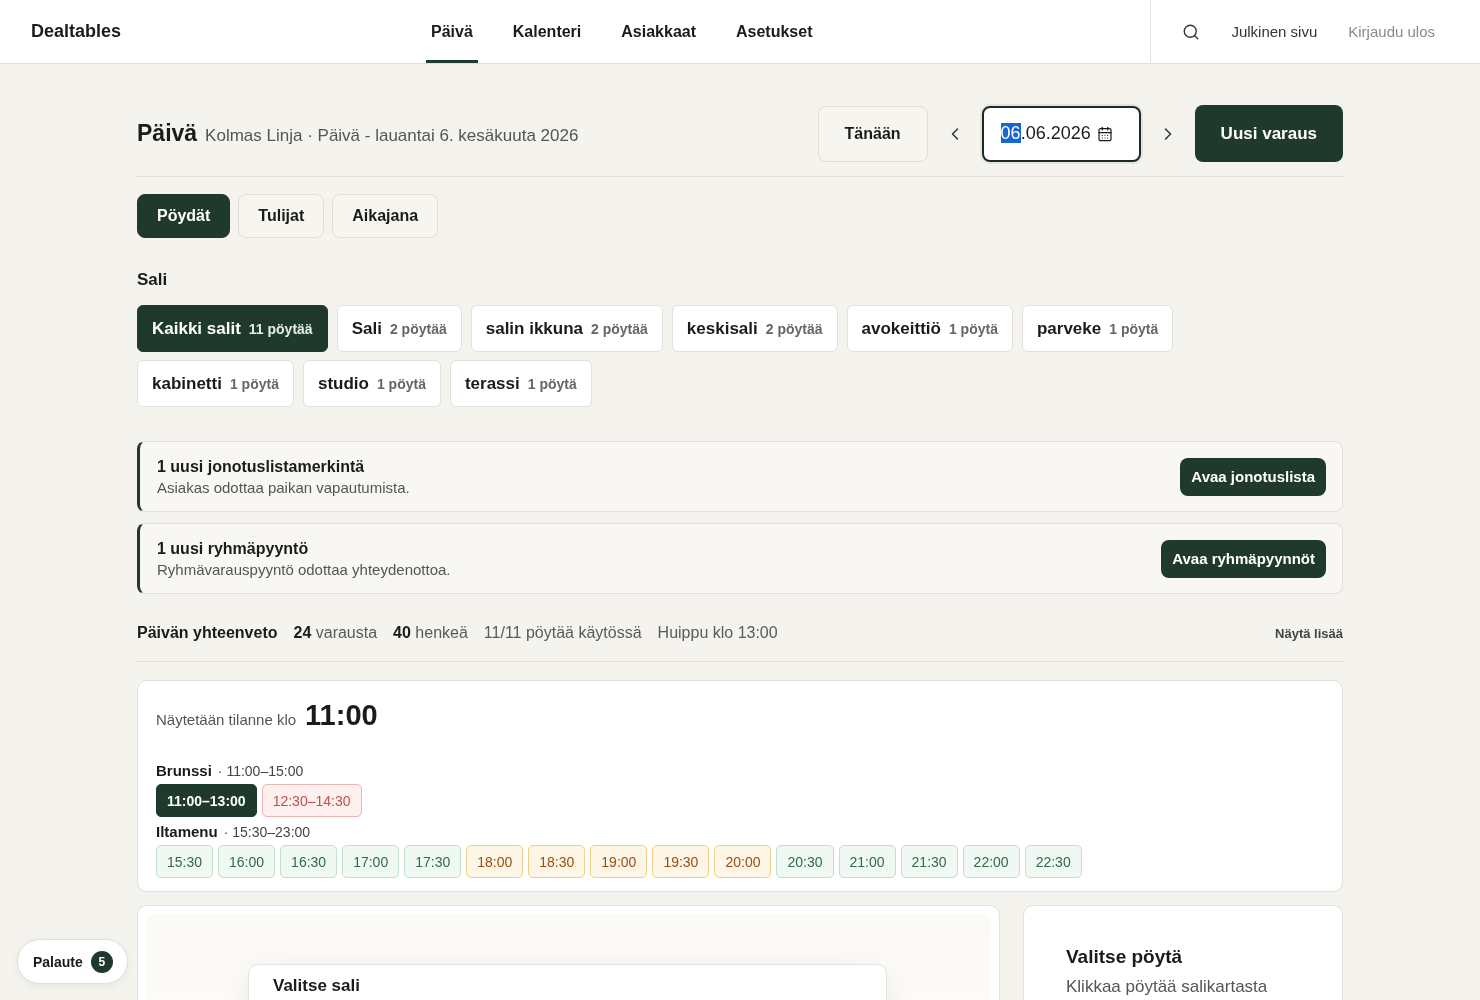 This screenshot has height=1000, width=1480. I want to click on time-slot: 15:30, so click(185, 861).